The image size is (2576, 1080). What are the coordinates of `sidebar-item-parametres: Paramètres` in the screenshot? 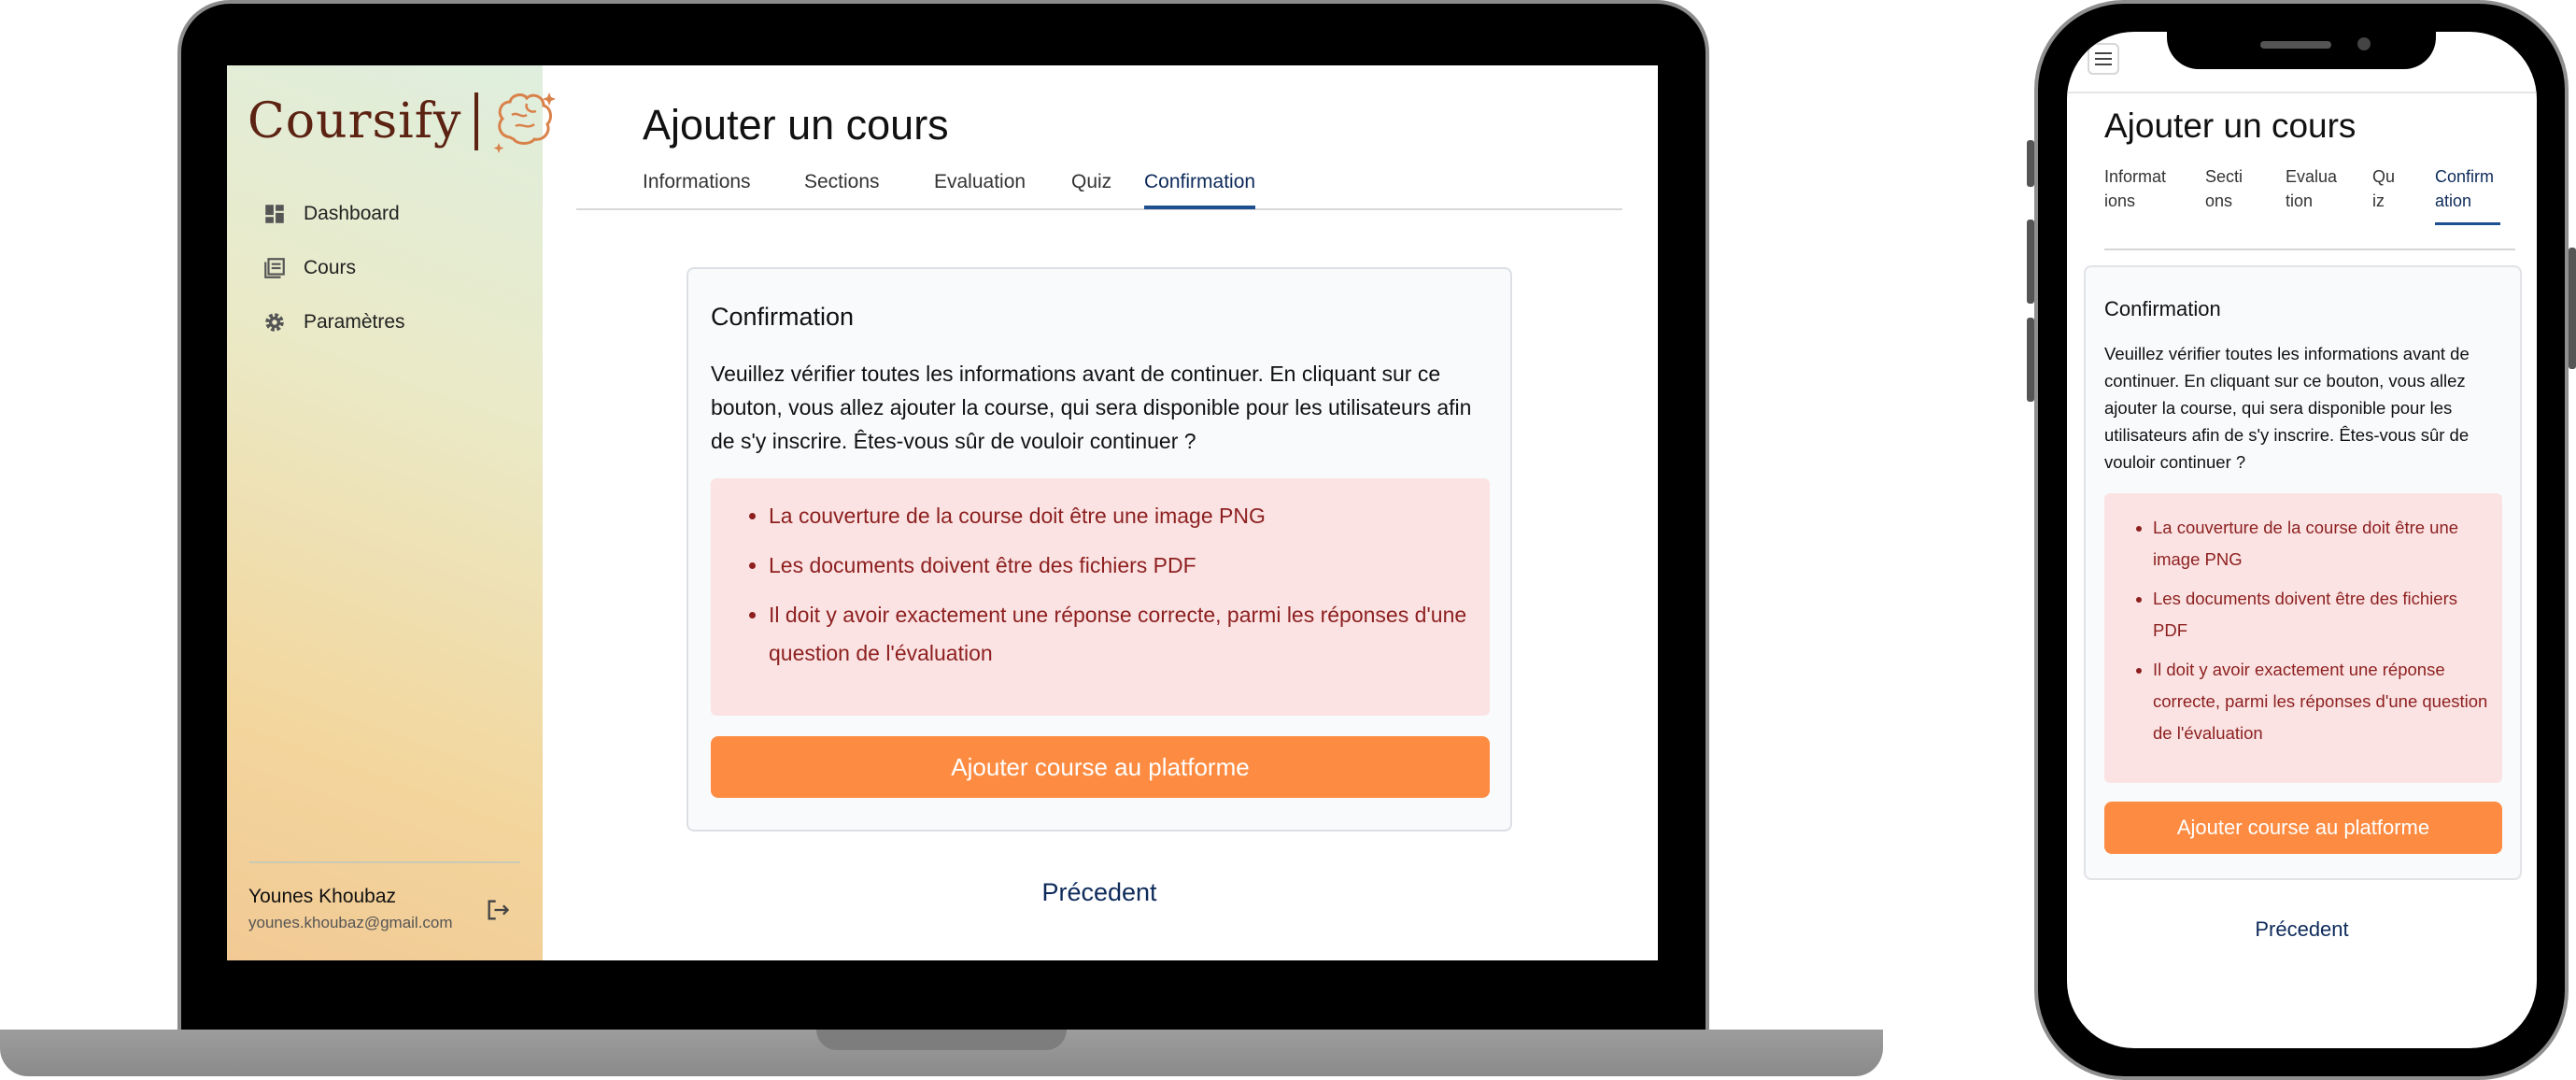 It's located at (333, 322).